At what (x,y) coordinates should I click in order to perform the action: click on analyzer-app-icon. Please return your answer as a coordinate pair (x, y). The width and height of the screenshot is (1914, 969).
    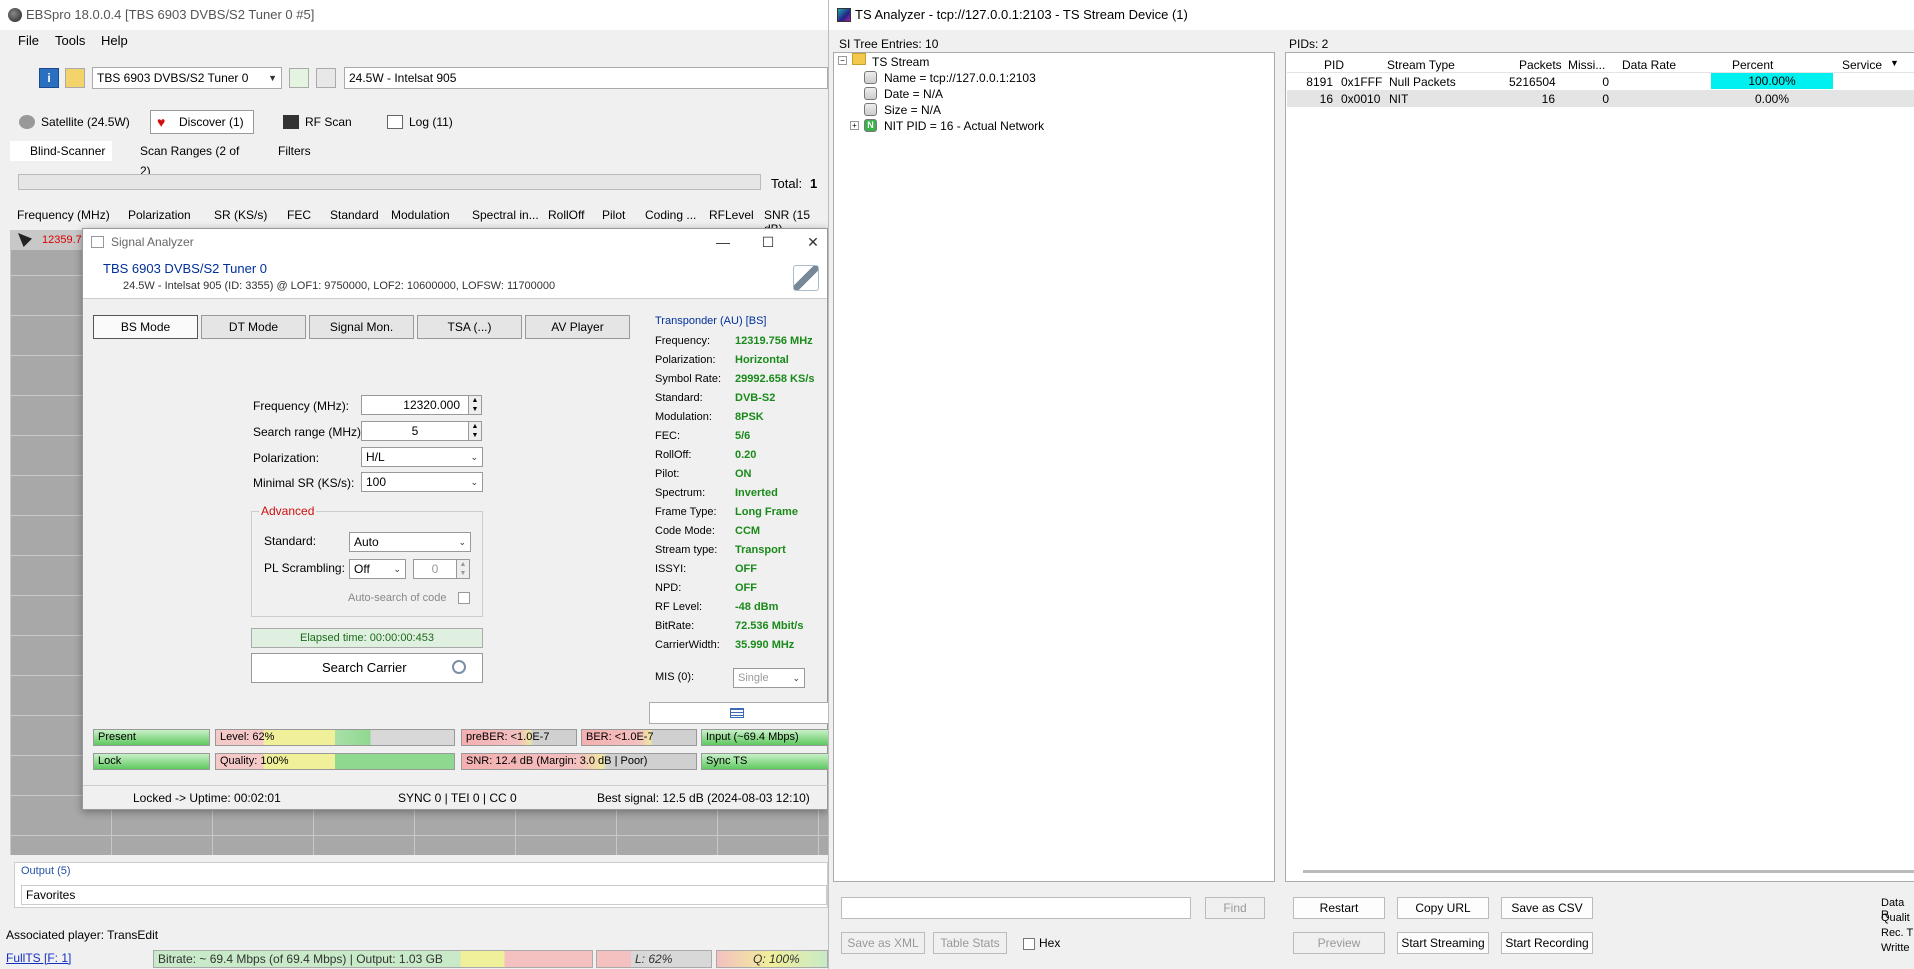
    Looking at the image, I should click on (97, 242).